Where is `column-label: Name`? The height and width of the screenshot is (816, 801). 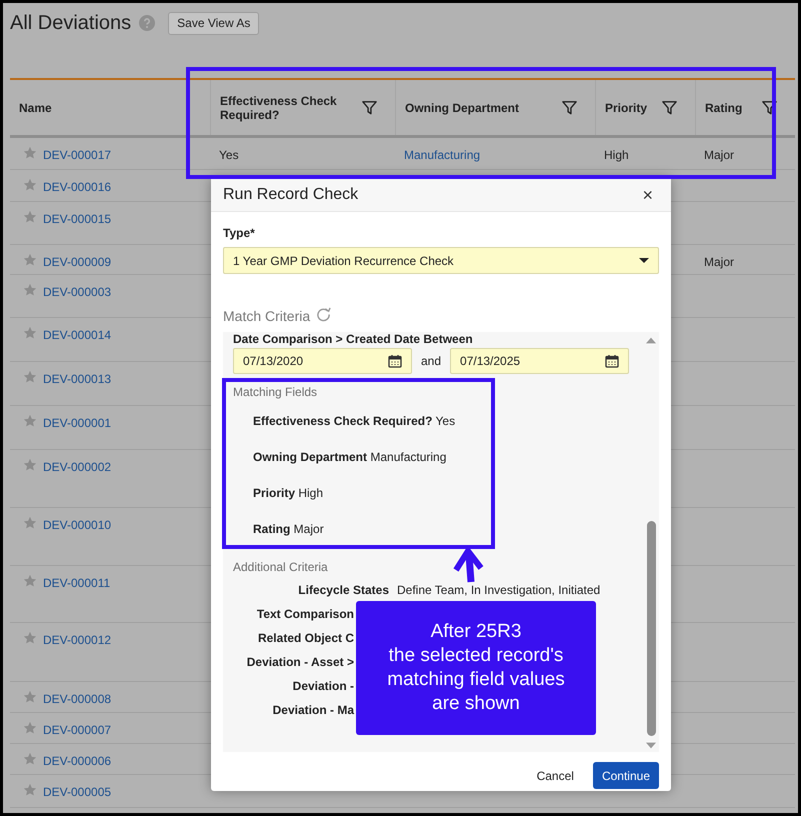 column-label: Name is located at coordinates (35, 107).